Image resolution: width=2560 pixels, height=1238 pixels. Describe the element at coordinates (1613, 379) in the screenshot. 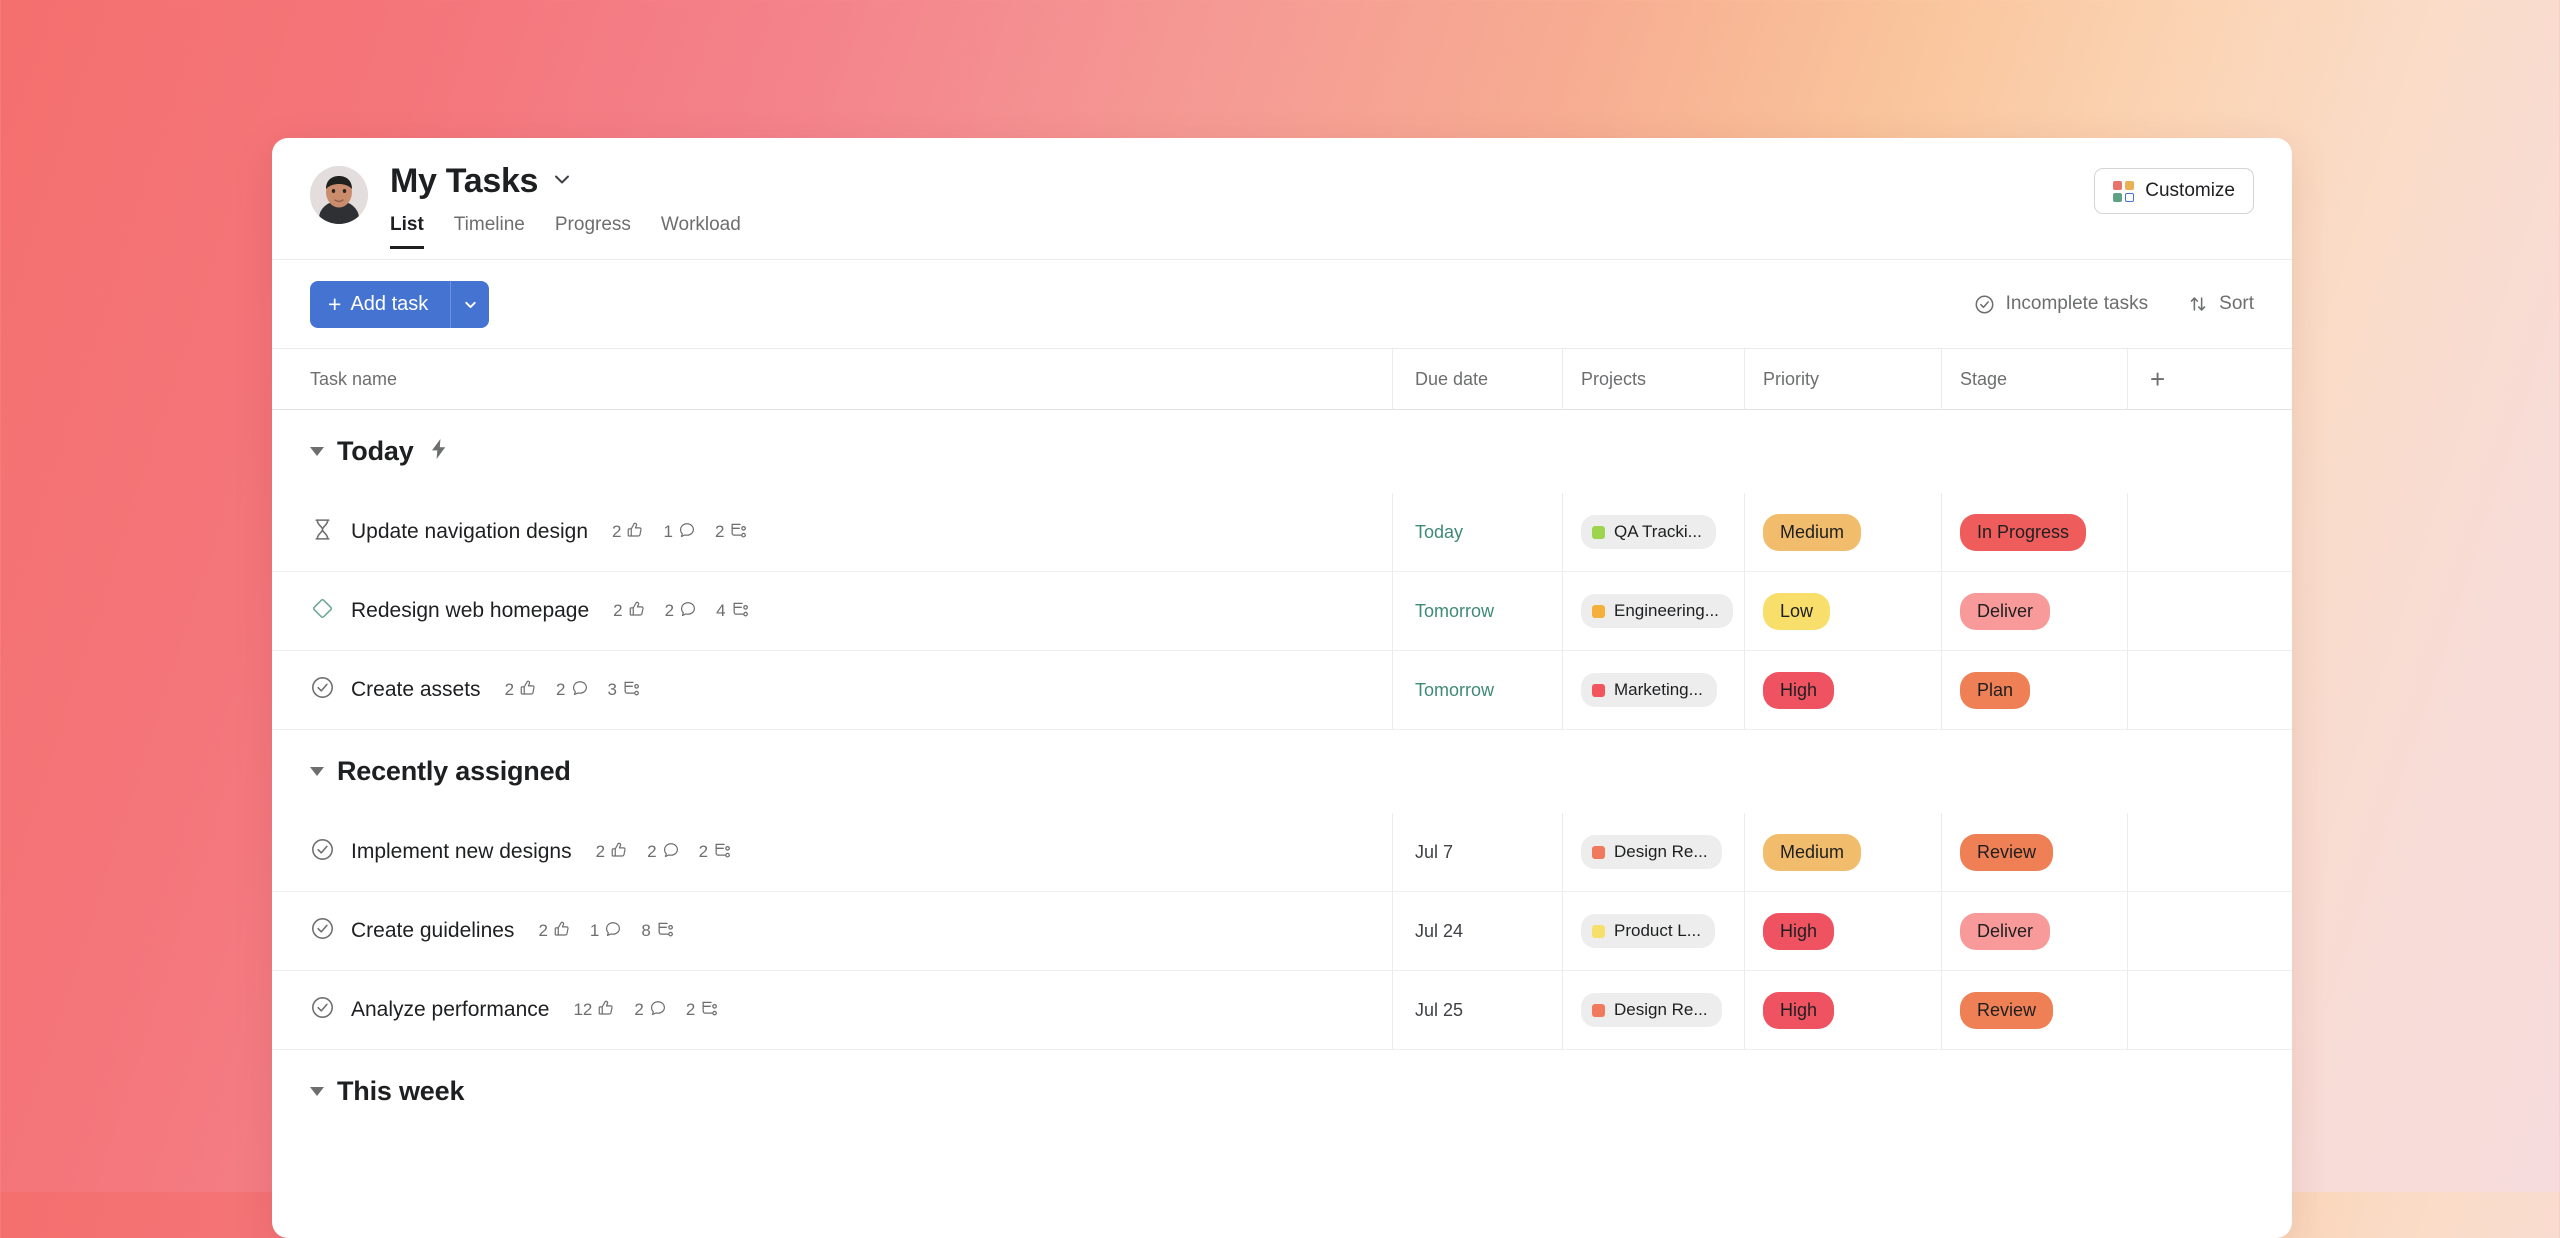

I see `column-header-projects: Projects` at that location.